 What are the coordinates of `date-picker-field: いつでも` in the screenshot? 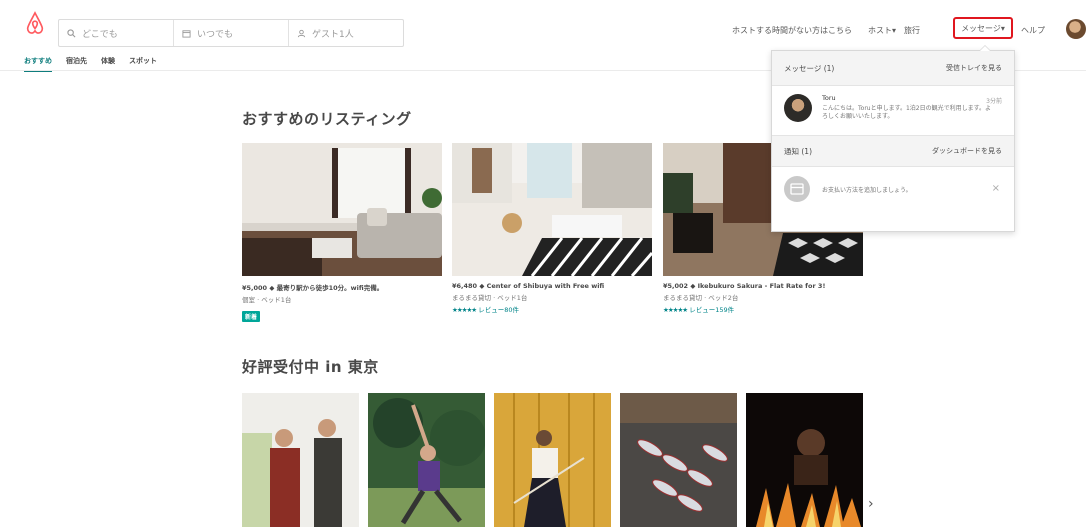 It's located at (231, 33).